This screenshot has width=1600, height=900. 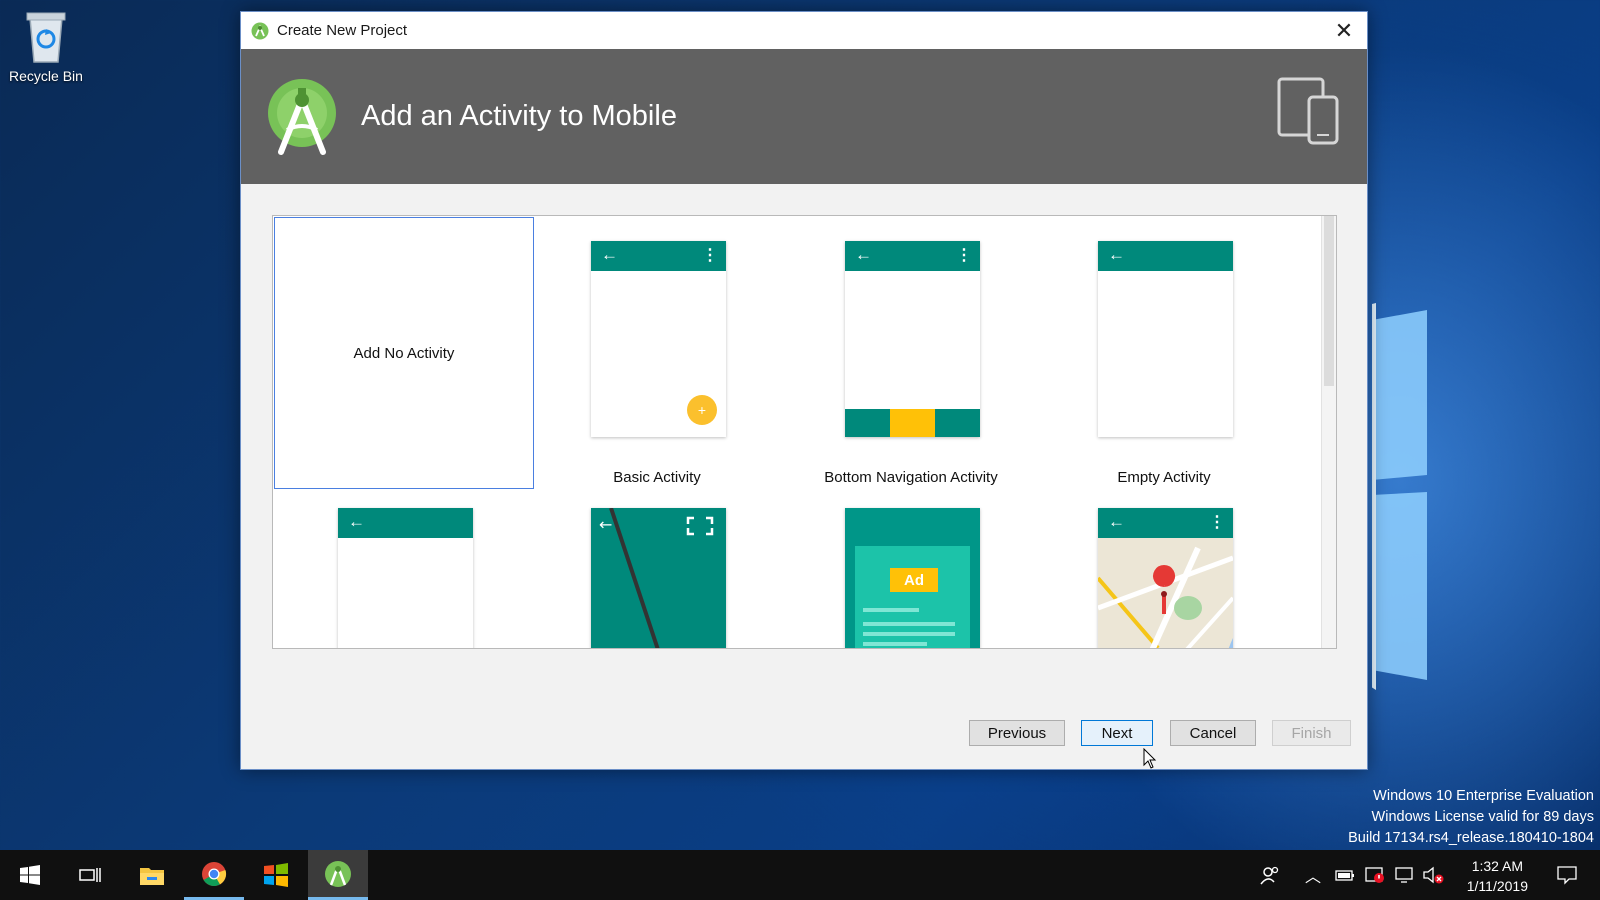 I want to click on watermark-line-1: Windows 10 Enterprise Evaluation, so click(x=1483, y=796).